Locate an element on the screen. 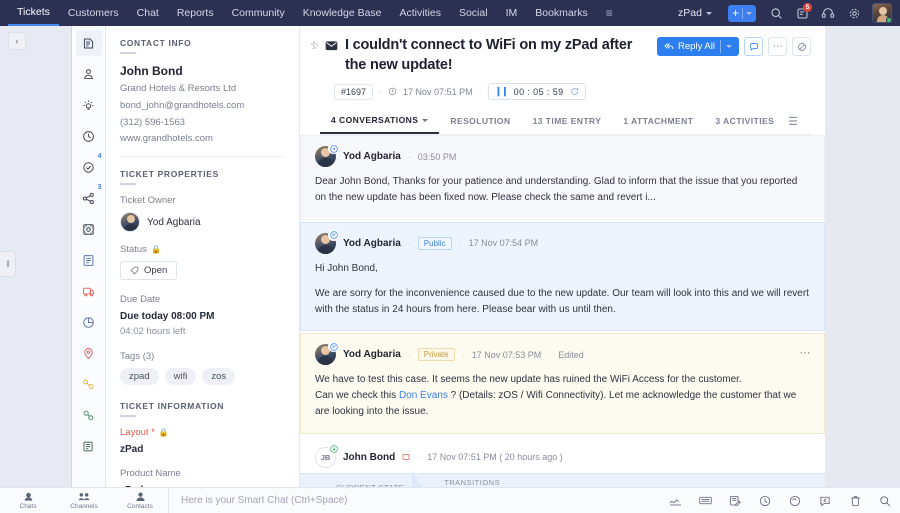 This screenshot has height=513, width=900. contact-company: Grand Hotels & Resorts Ltd is located at coordinates (178, 88).